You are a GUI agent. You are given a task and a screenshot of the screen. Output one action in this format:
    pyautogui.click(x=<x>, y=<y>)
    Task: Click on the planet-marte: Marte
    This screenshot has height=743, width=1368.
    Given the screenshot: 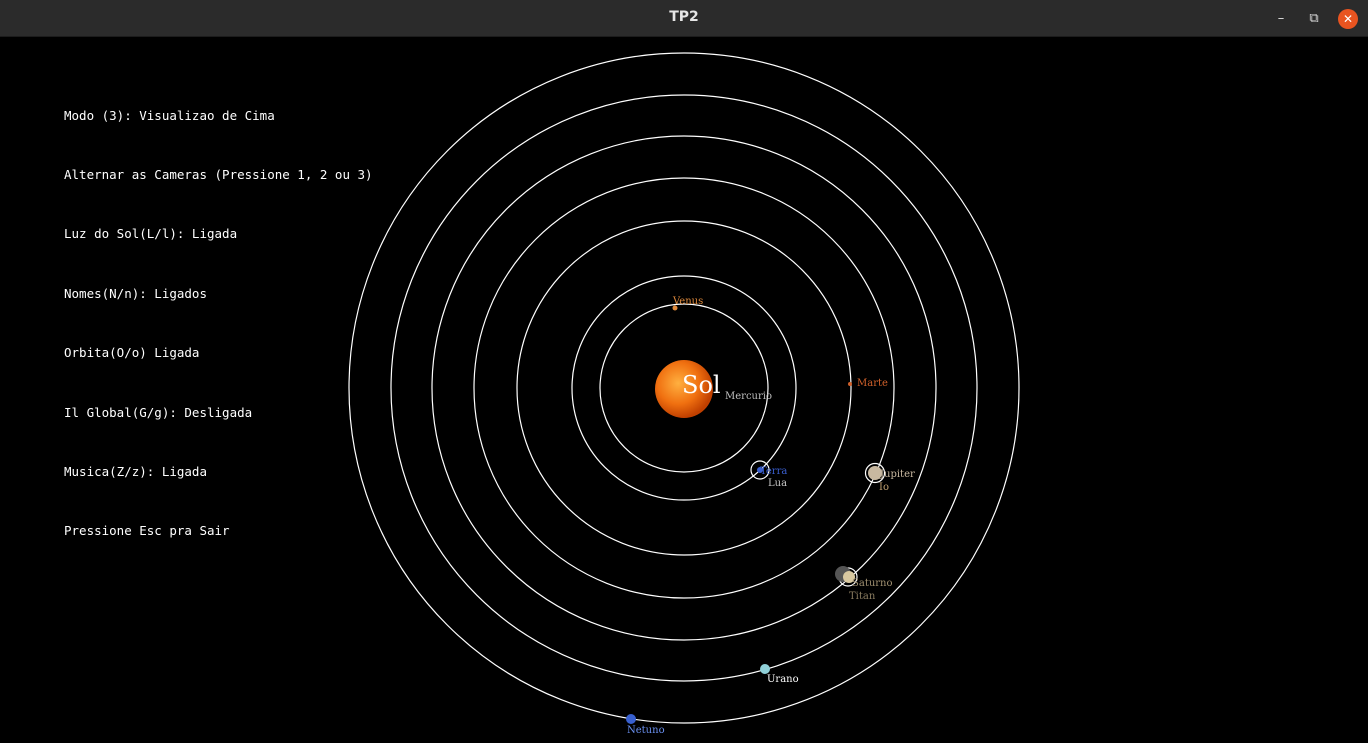 What is the action you would take?
    pyautogui.click(x=868, y=383)
    